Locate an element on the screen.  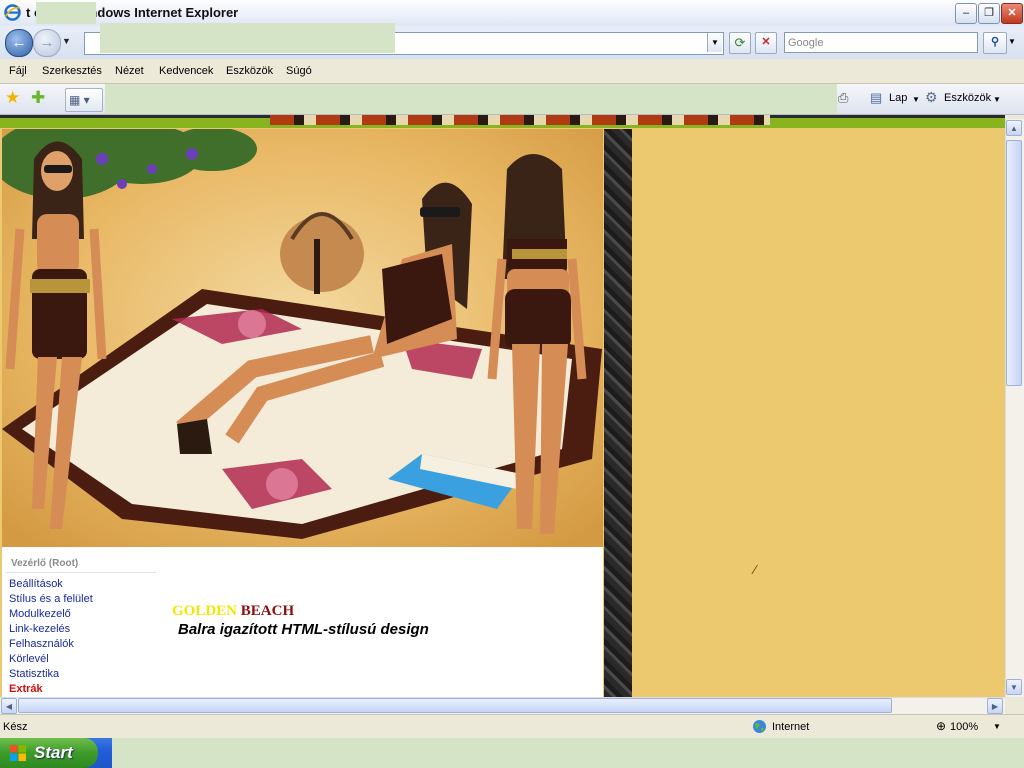
sidebar-item-extras: Extrák is located at coordinates (26, 689).